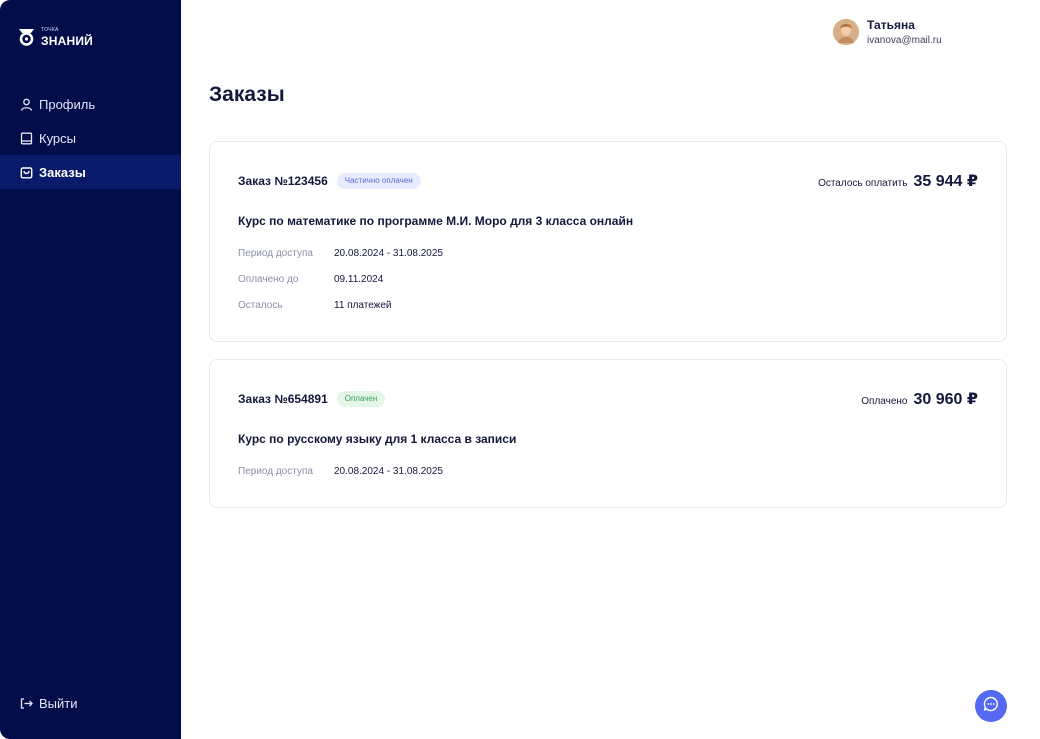 The image size is (1040, 739). What do you see at coordinates (268, 279) in the screenshot?
I see `detail-key: Оплачено до` at bounding box center [268, 279].